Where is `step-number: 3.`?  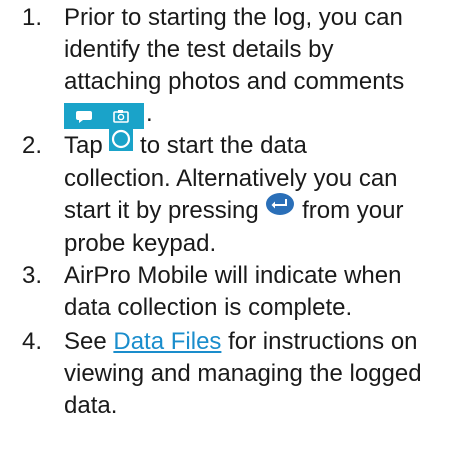
step-number: 3. is located at coordinates (32, 275).